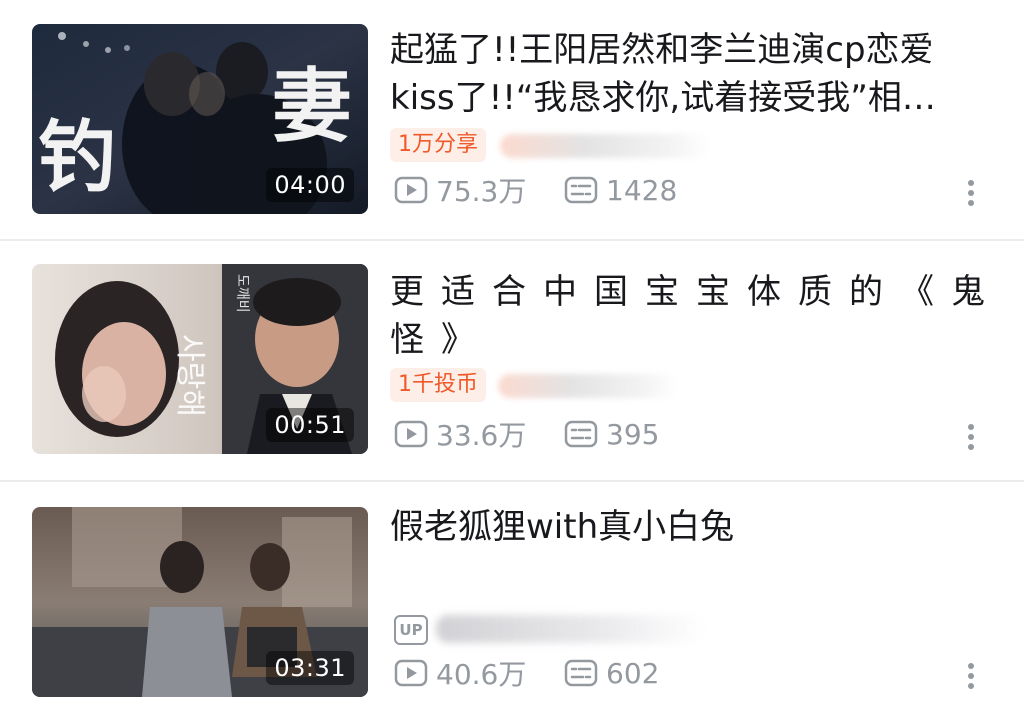  I want to click on video-duration: 03:31, so click(310, 668).